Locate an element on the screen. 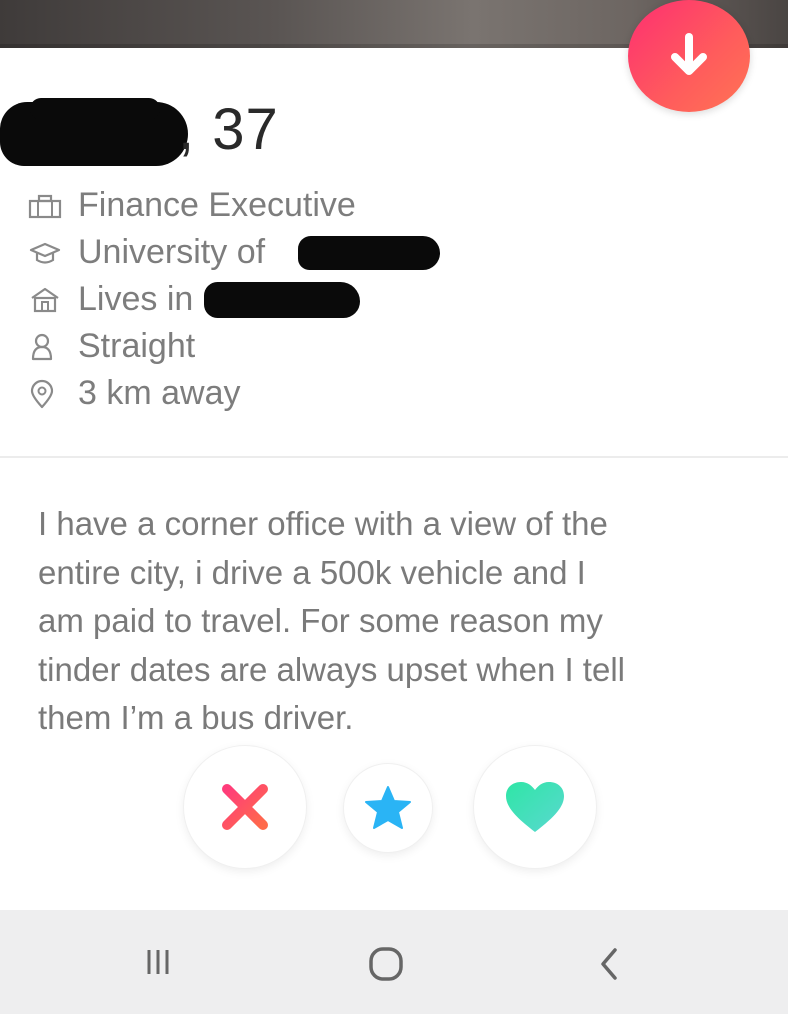  city-redaction is located at coordinates (282, 300).